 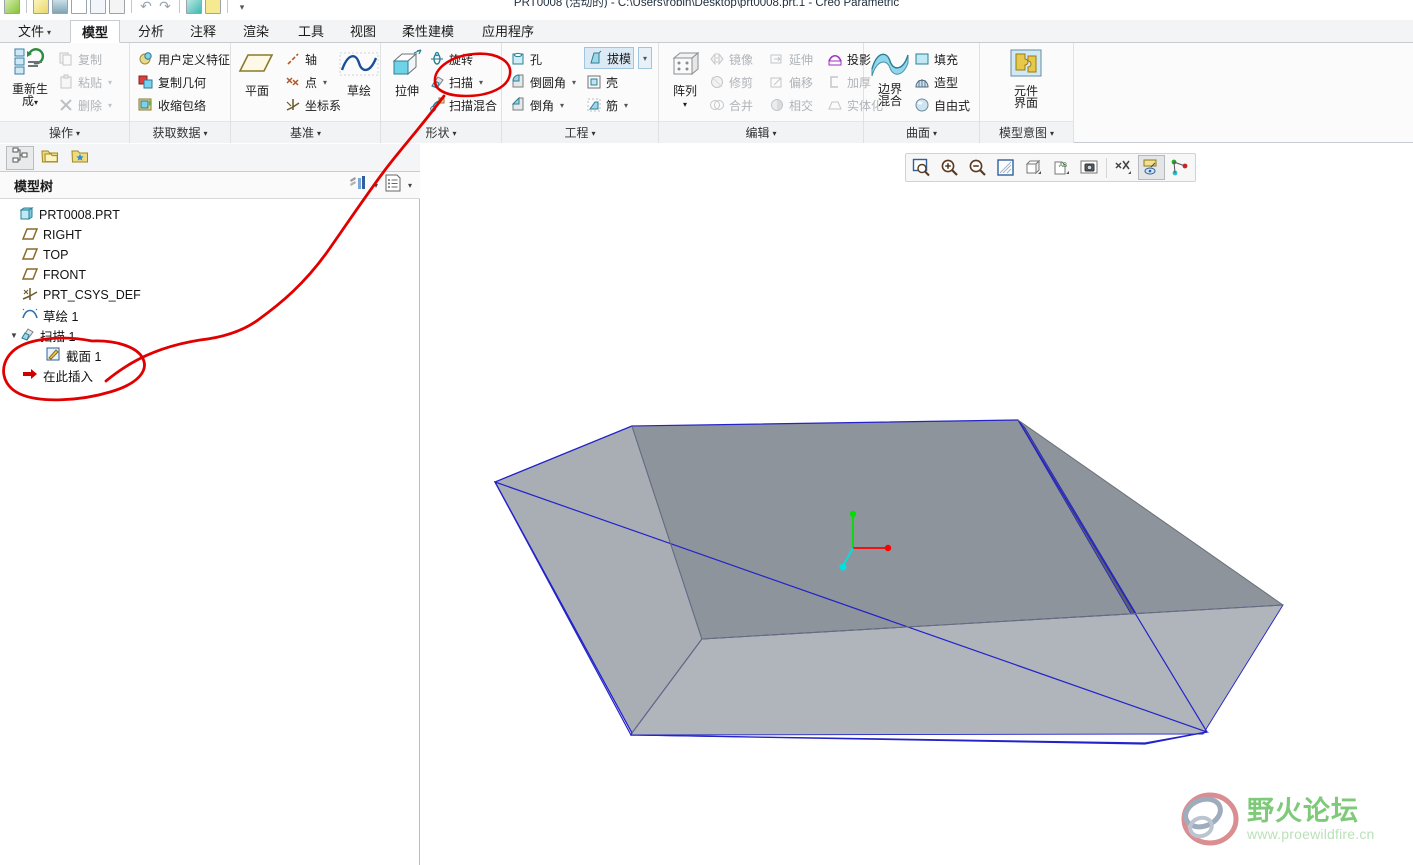 What do you see at coordinates (14, 335) in the screenshot?
I see `tree-expander: ▼` at bounding box center [14, 335].